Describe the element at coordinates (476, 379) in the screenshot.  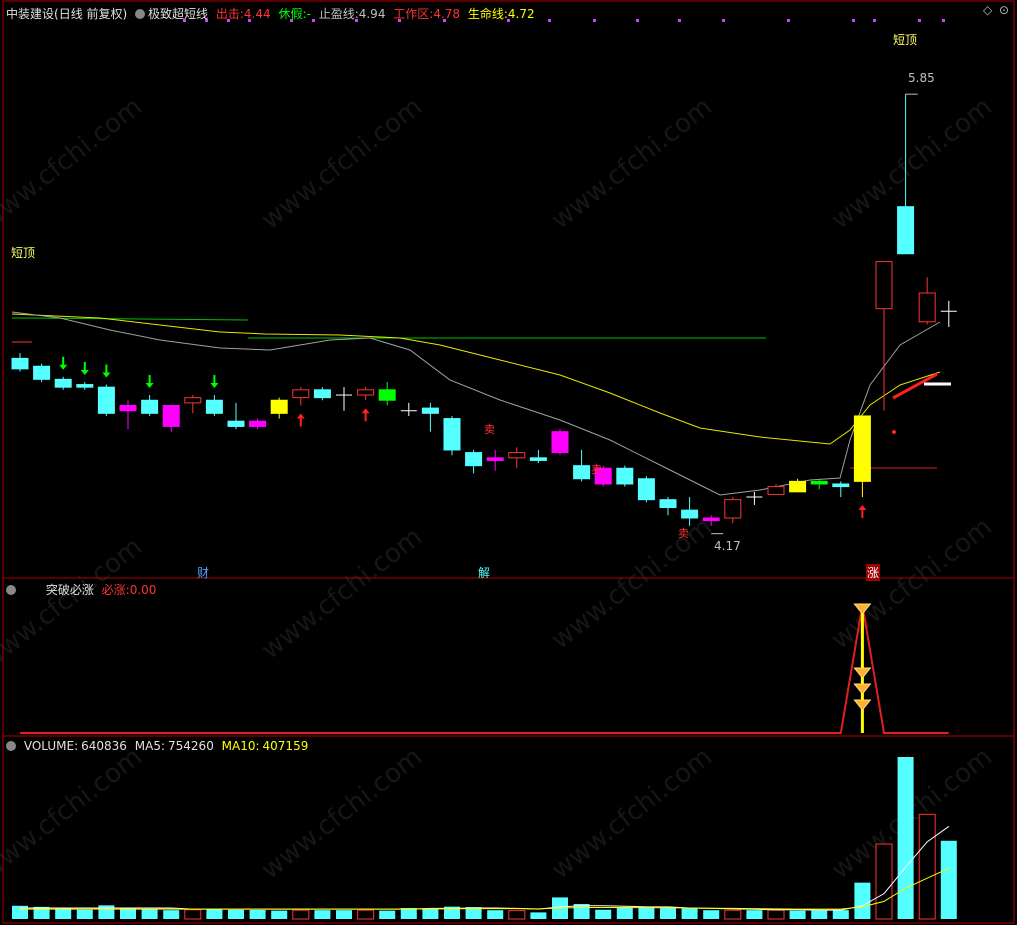
I see `life-line` at that location.